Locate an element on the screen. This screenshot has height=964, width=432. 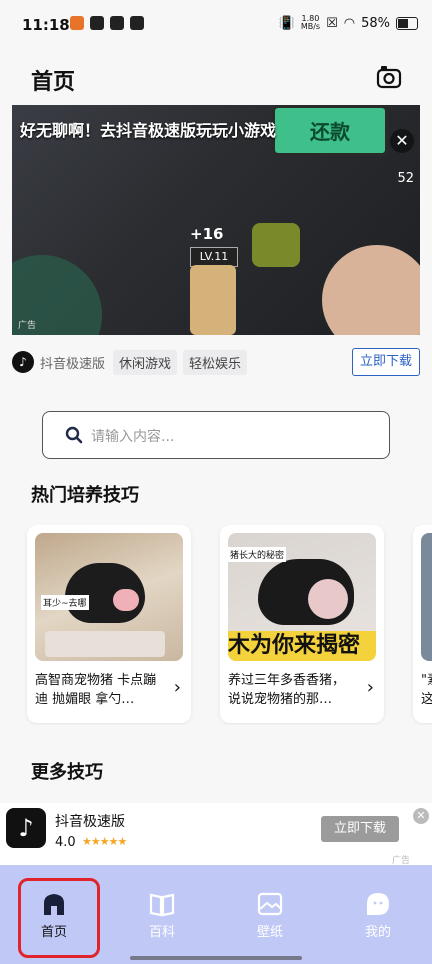
book-icon is located at coordinates (162, 905).